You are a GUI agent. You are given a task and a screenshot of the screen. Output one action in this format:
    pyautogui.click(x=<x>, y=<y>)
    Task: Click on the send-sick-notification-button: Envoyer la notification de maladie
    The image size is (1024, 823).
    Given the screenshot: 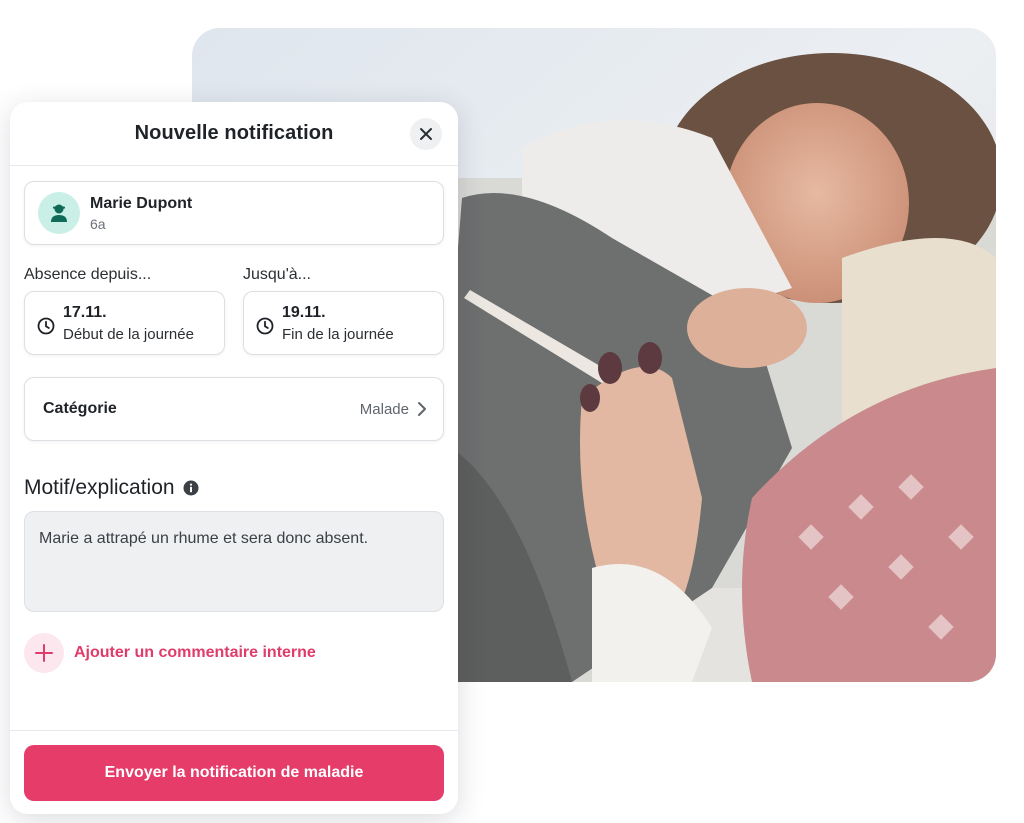 What is the action you would take?
    pyautogui.click(x=234, y=773)
    